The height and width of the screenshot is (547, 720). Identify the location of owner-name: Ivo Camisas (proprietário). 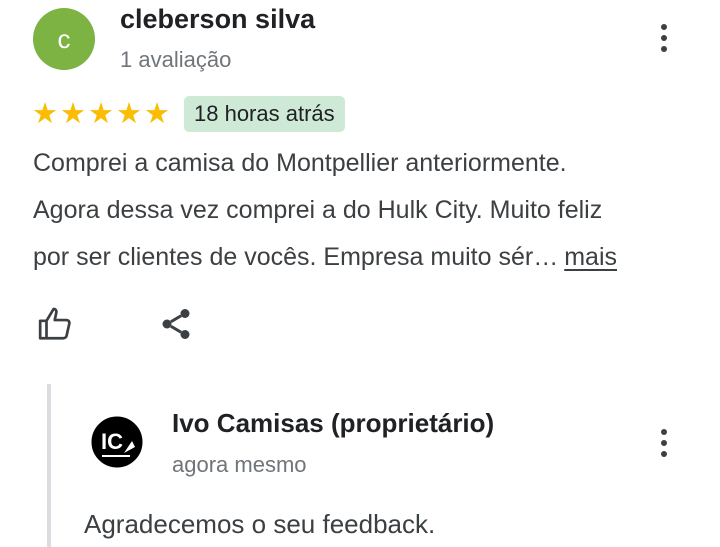
(333, 423).